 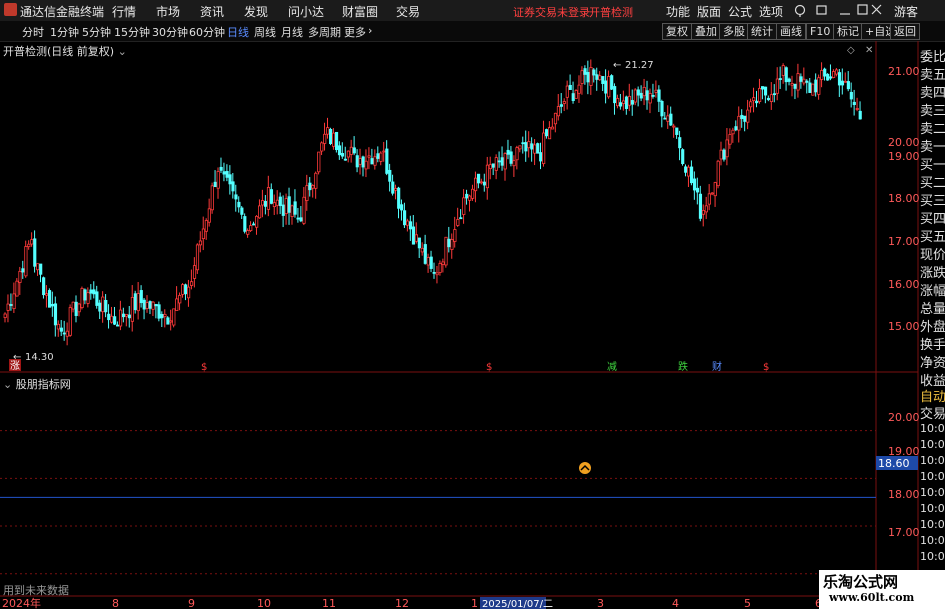 I want to click on mark-button: 标记, so click(x=848, y=31).